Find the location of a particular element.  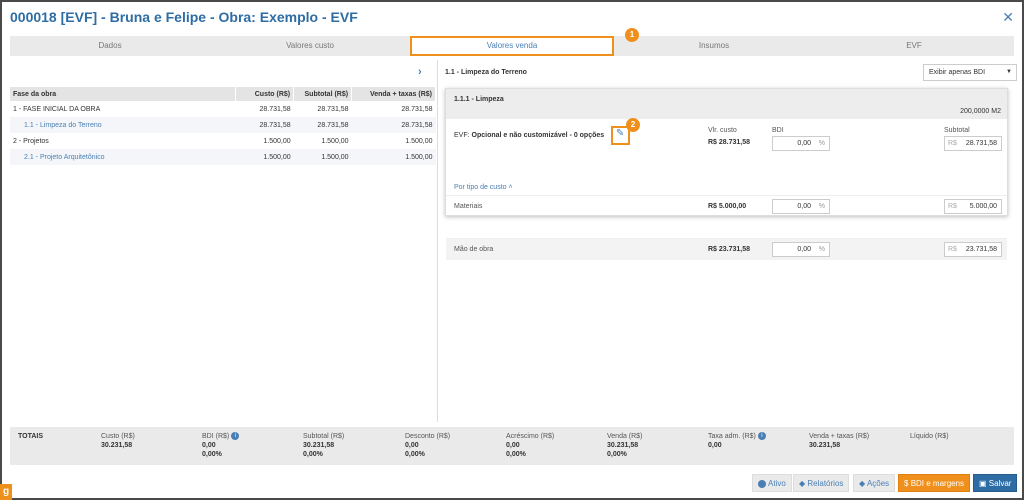

section-title: 1.1 - Limpeza do Terreno is located at coordinates (486, 72).